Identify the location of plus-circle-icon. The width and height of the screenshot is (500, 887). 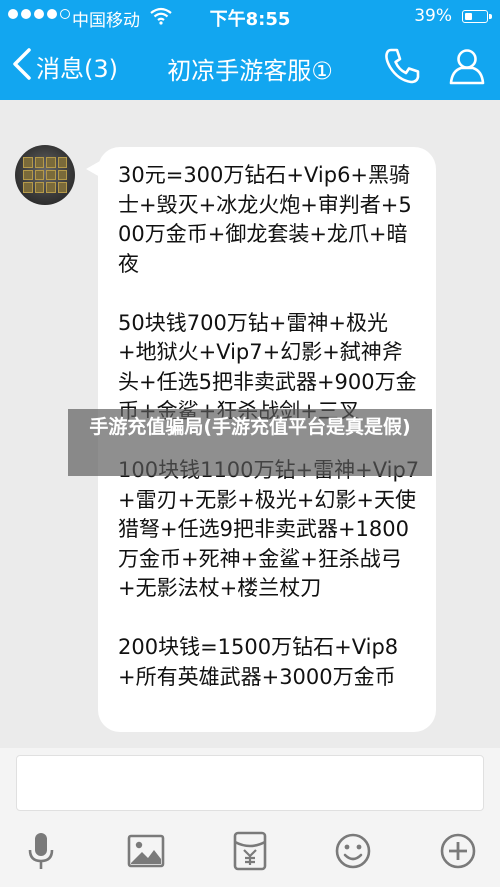
(458, 851).